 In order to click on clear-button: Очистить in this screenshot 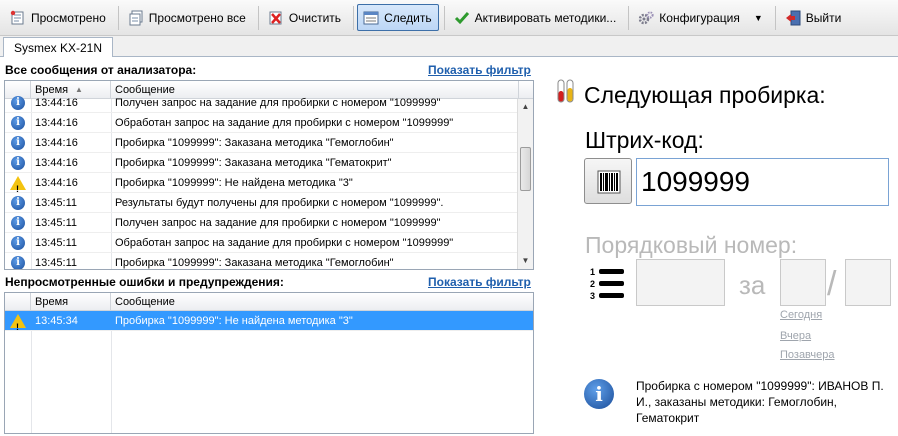, I will do `click(305, 17)`.